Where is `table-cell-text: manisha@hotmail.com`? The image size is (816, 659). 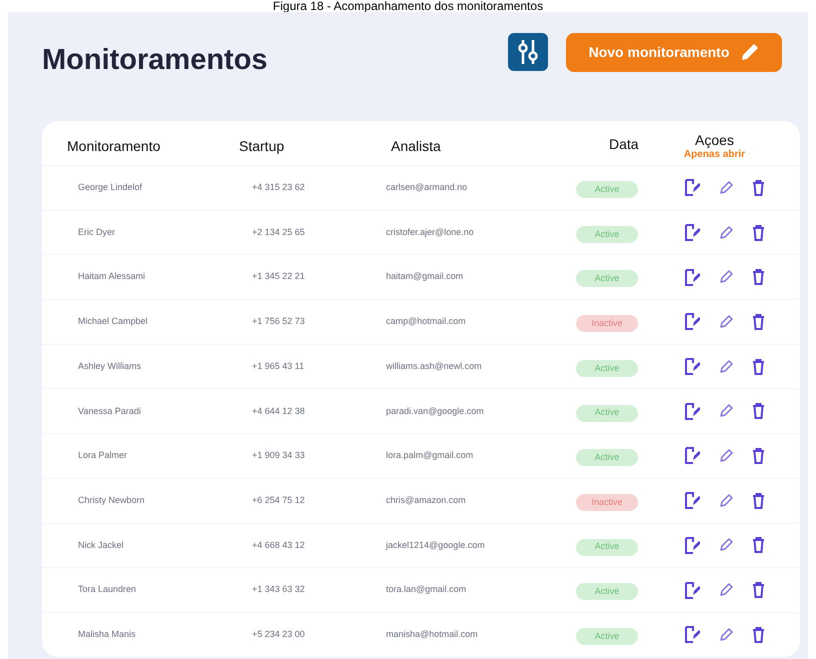 table-cell-text: manisha@hotmail.com is located at coordinates (432, 634).